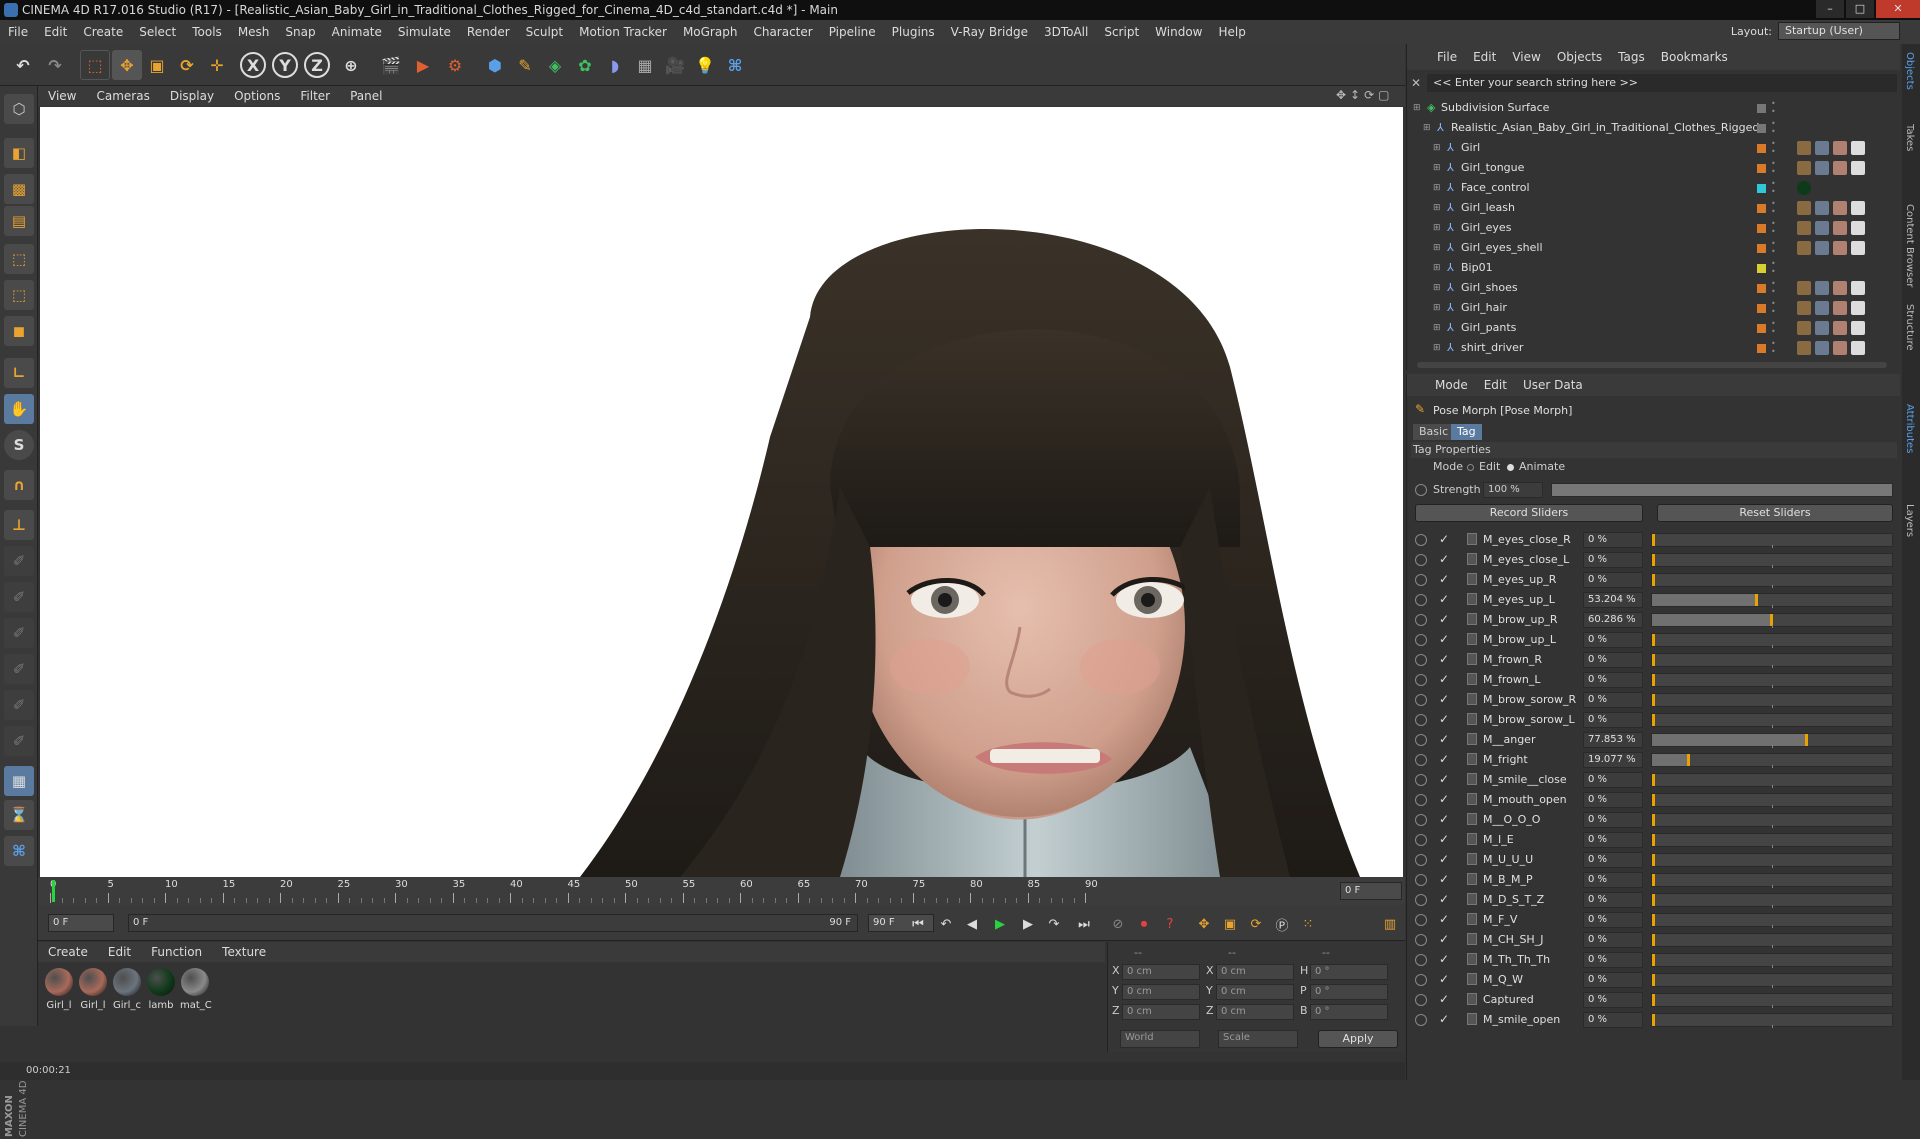 This screenshot has height=1139, width=1920. I want to click on object-menu-objects: Objects, so click(1579, 57).